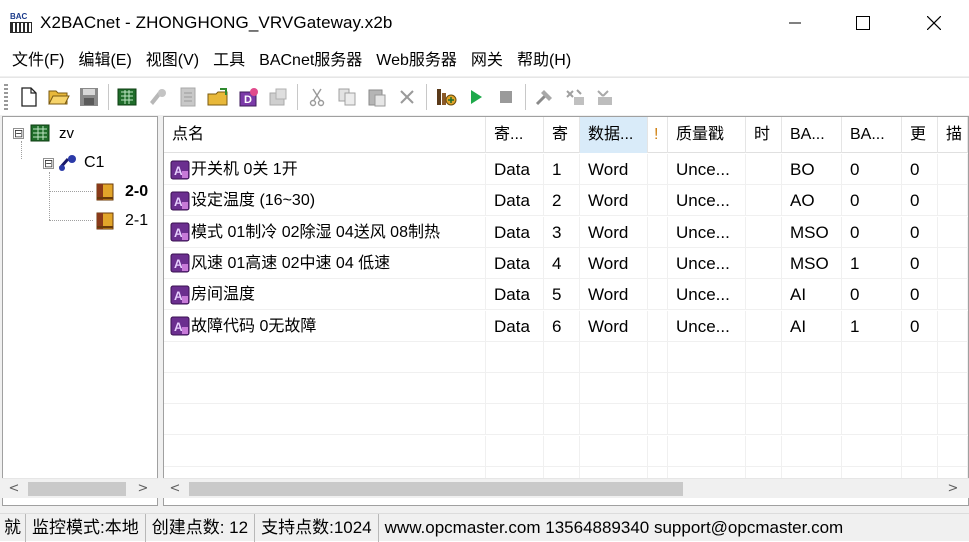 Image resolution: width=969 pixels, height=542 pixels. What do you see at coordinates (566, 326) in the screenshot?
I see `table-row: A 故障代码 0无故障 Data 6 Word Unce... AI 1 0` at bounding box center [566, 326].